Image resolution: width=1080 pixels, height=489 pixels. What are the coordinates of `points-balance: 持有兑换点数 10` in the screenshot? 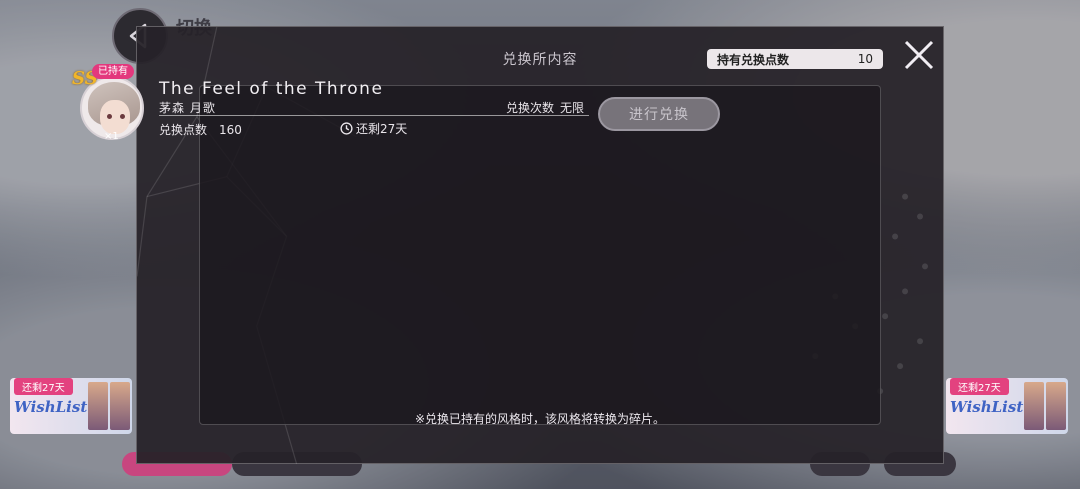 It's located at (795, 59).